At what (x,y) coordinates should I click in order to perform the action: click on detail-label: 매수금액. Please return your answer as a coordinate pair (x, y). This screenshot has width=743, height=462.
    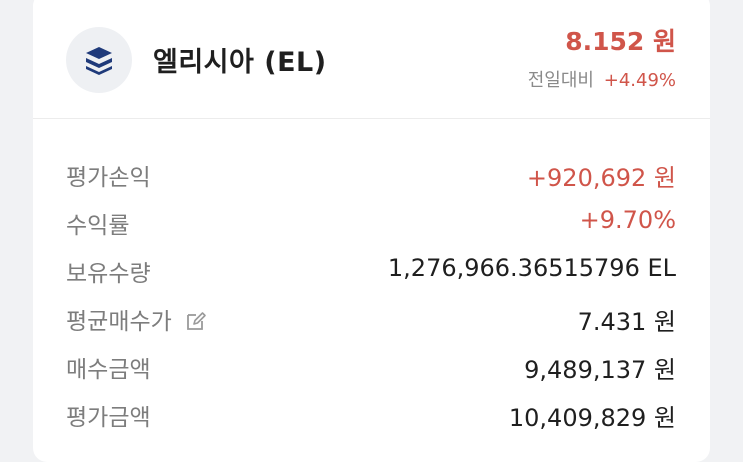
    Looking at the image, I should click on (108, 370).